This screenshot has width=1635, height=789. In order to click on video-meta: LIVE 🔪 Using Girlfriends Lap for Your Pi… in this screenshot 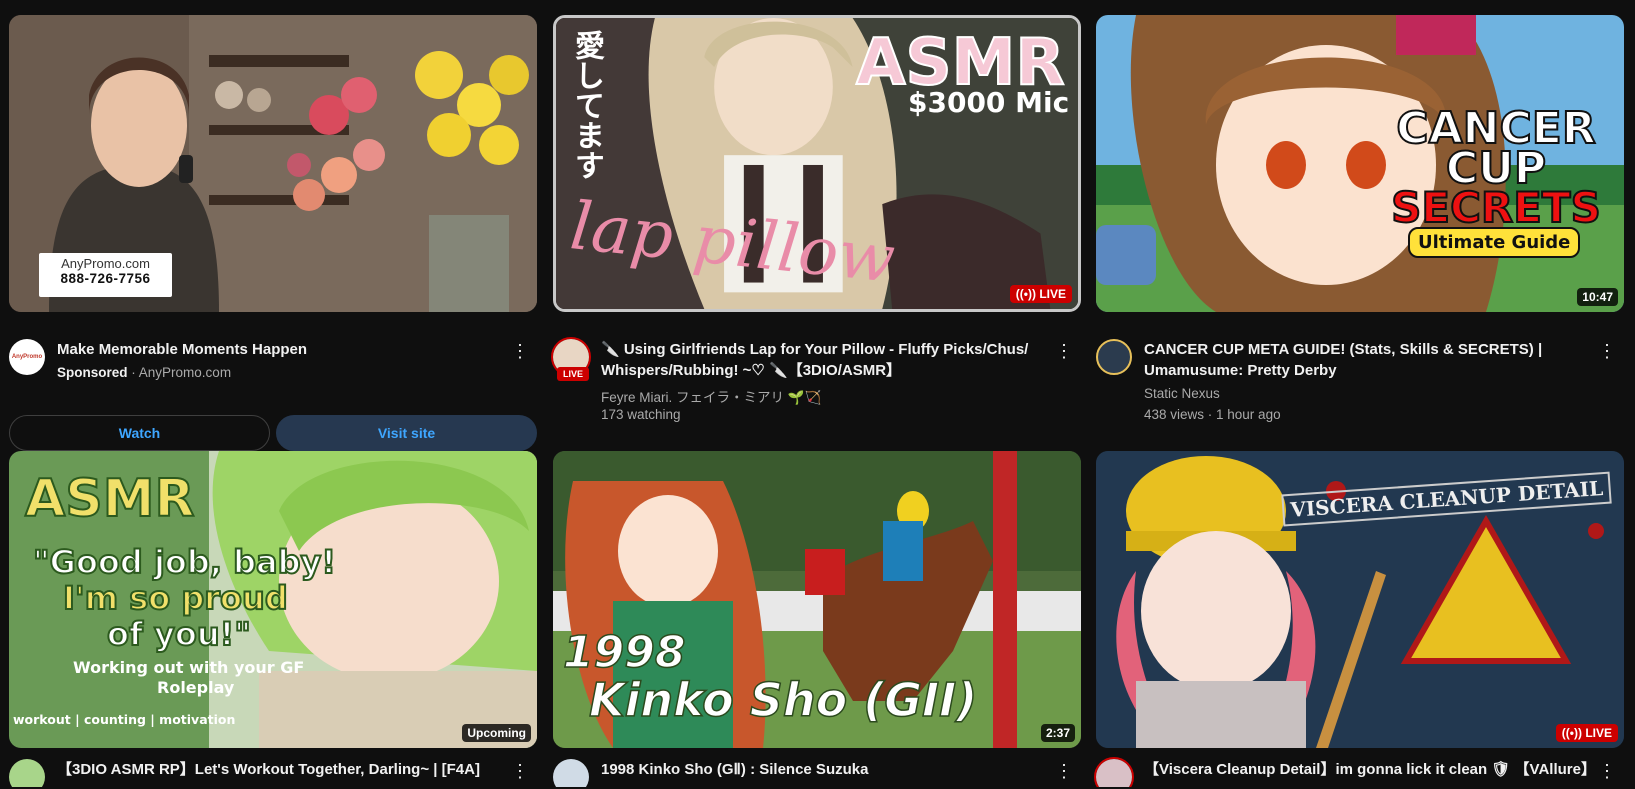, I will do `click(816, 378)`.